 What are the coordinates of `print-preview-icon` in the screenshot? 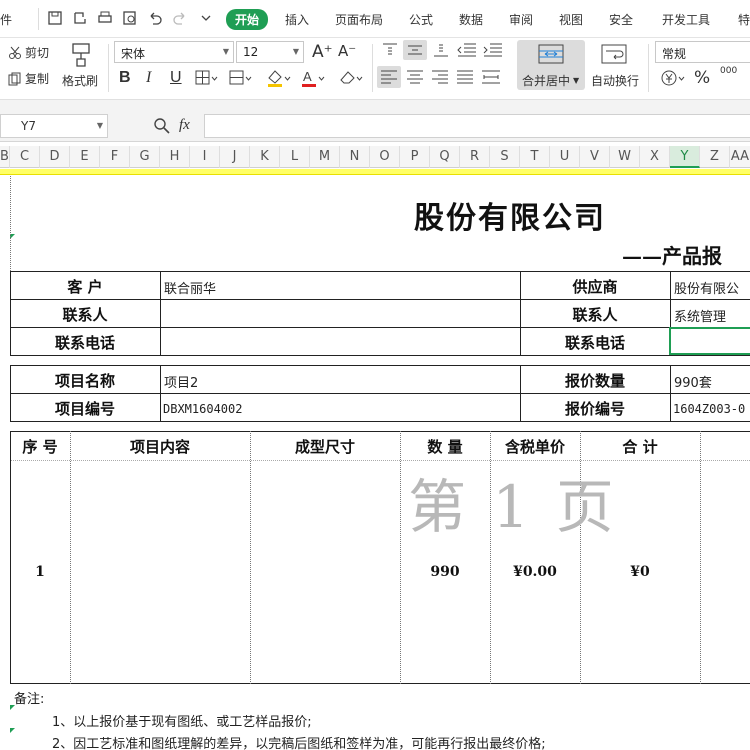 It's located at (130, 18).